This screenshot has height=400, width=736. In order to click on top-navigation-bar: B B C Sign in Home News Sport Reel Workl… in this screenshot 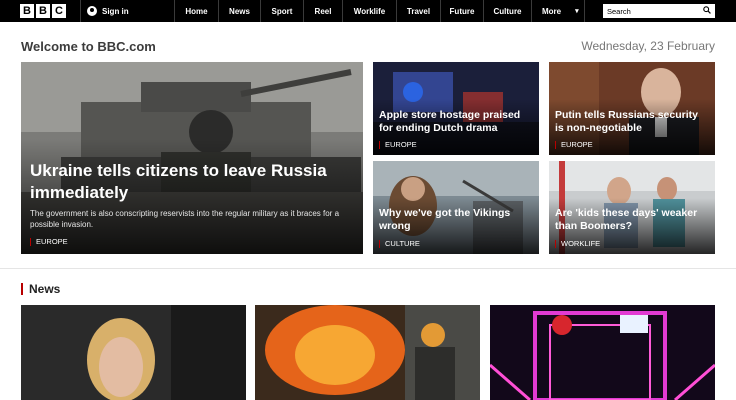, I will do `click(368, 11)`.